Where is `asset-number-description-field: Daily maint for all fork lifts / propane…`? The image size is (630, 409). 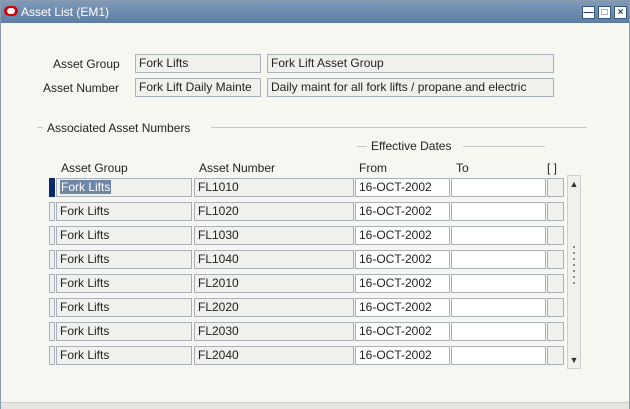 asset-number-description-field: Daily maint for all fork lifts / propane… is located at coordinates (410, 87).